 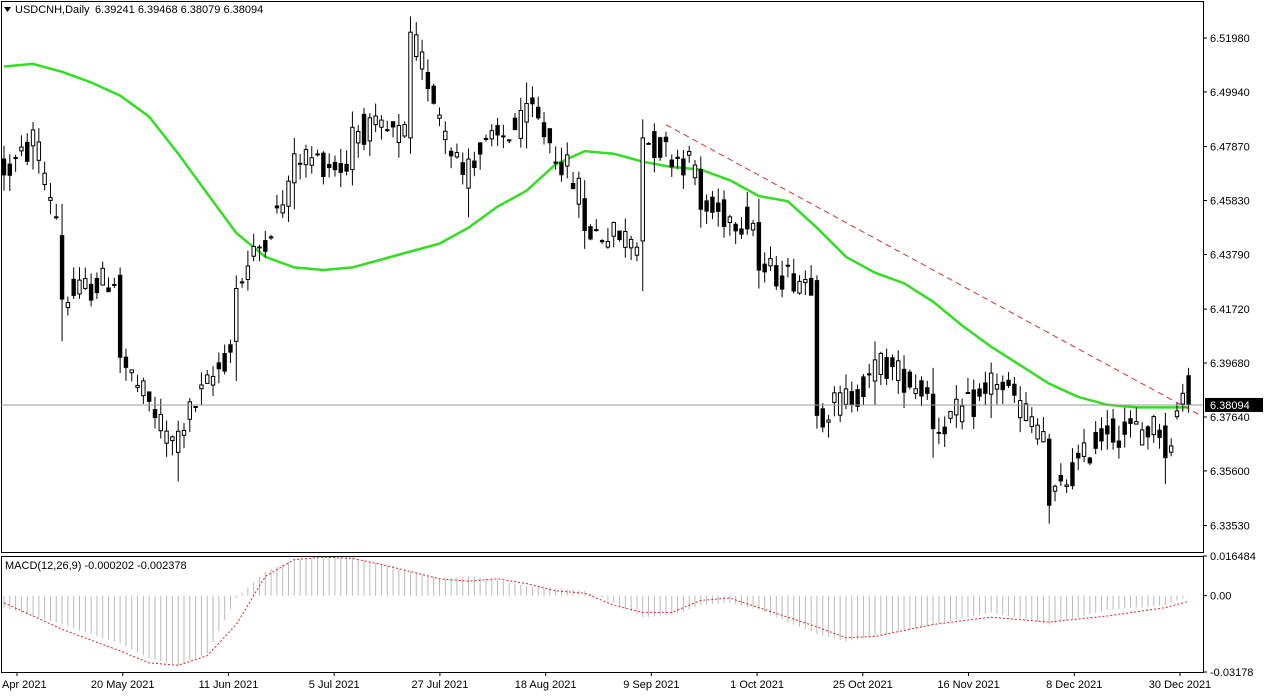 I want to click on ohlc-label: 6.39241 6.39468 6.38079 6.38094, so click(x=179, y=10).